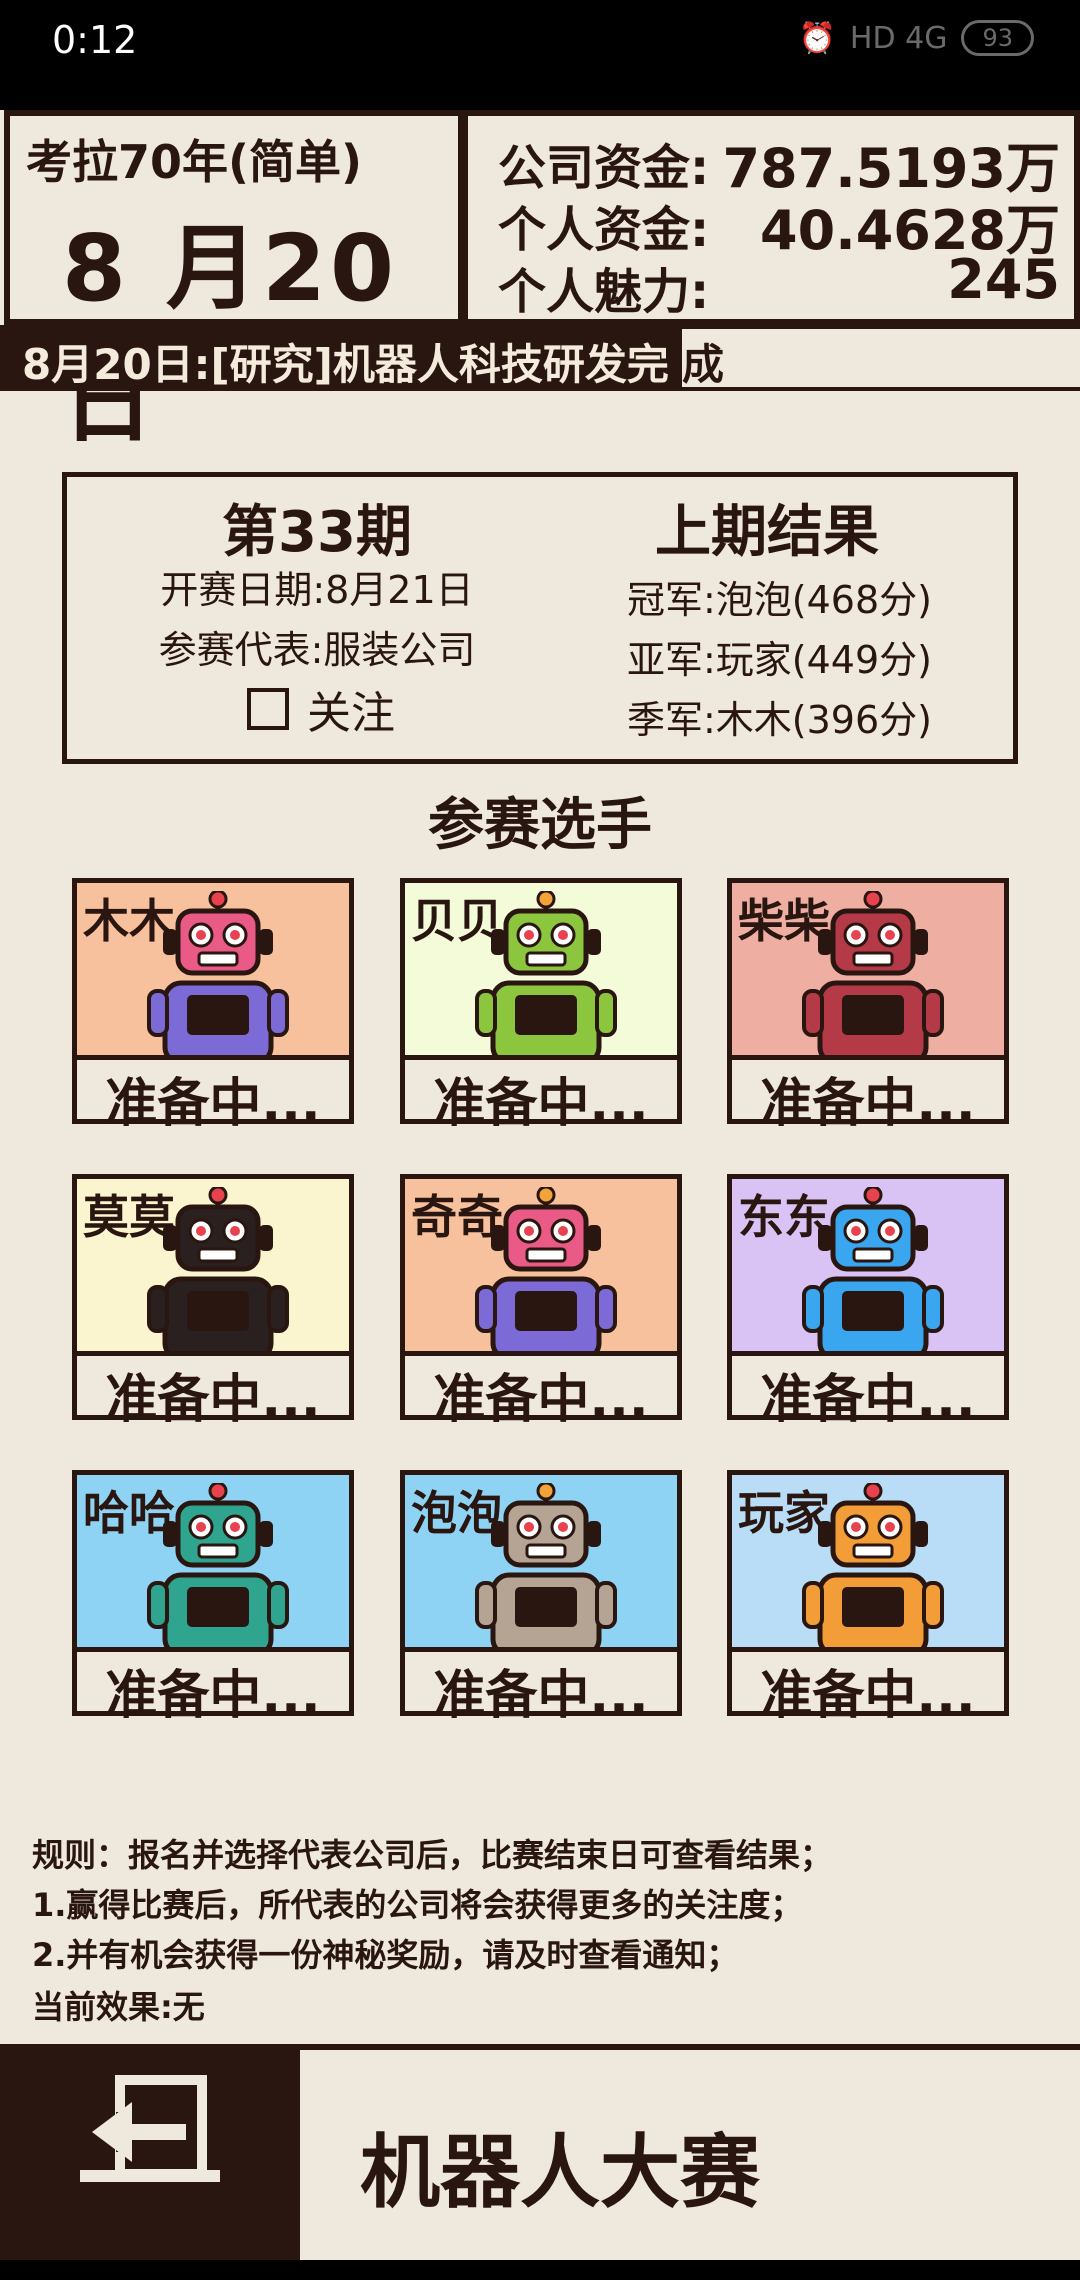  Describe the element at coordinates (881, 358) in the screenshot. I see `news-ticker-end` at that location.